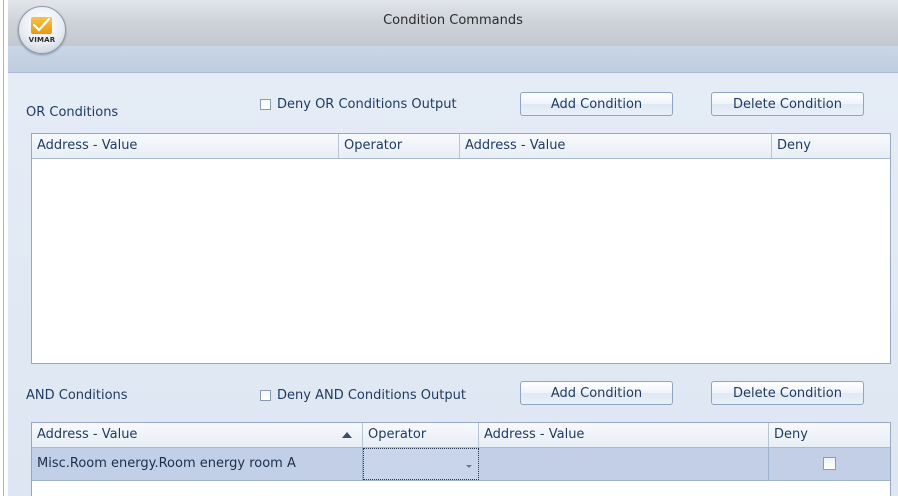  What do you see at coordinates (4, 248) in the screenshot?
I see `left-window-edge` at bounding box center [4, 248].